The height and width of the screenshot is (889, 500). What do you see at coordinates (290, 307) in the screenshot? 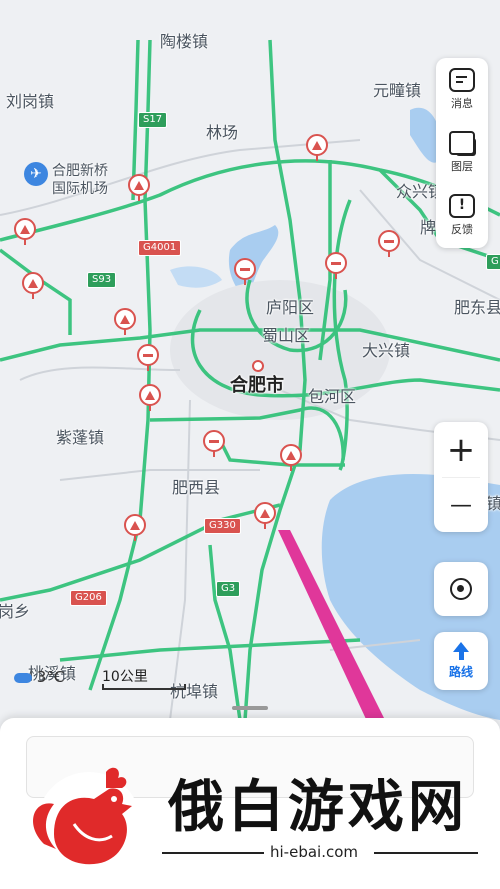
I see `place-luyang: 庐阳区` at bounding box center [290, 307].